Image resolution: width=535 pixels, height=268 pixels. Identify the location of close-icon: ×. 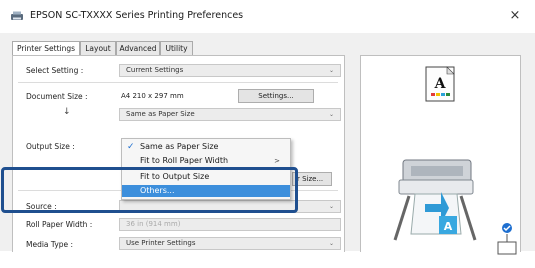
(515, 16).